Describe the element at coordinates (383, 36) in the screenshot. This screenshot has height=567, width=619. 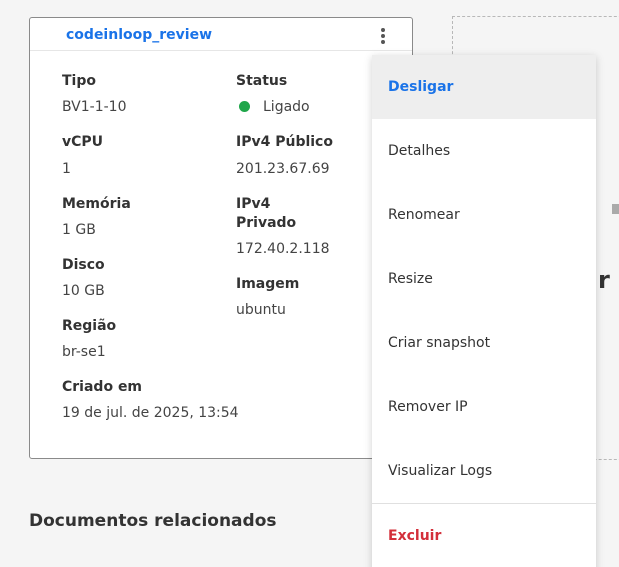
I see `more-options-icon` at that location.